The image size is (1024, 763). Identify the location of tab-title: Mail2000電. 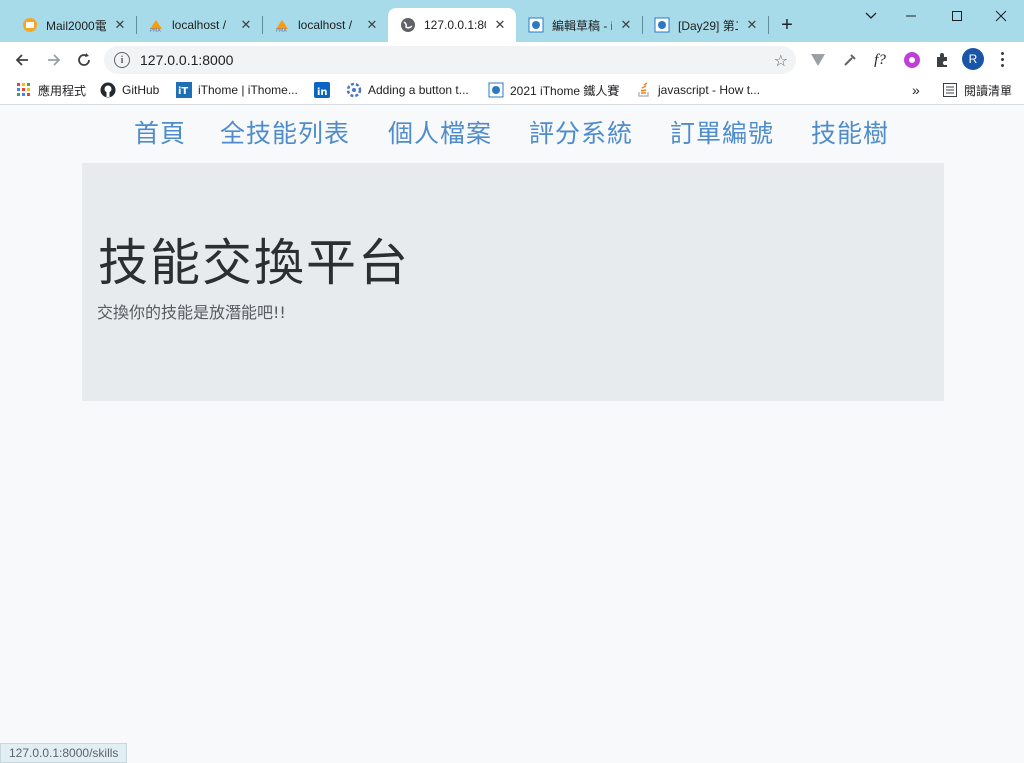
(76, 25).